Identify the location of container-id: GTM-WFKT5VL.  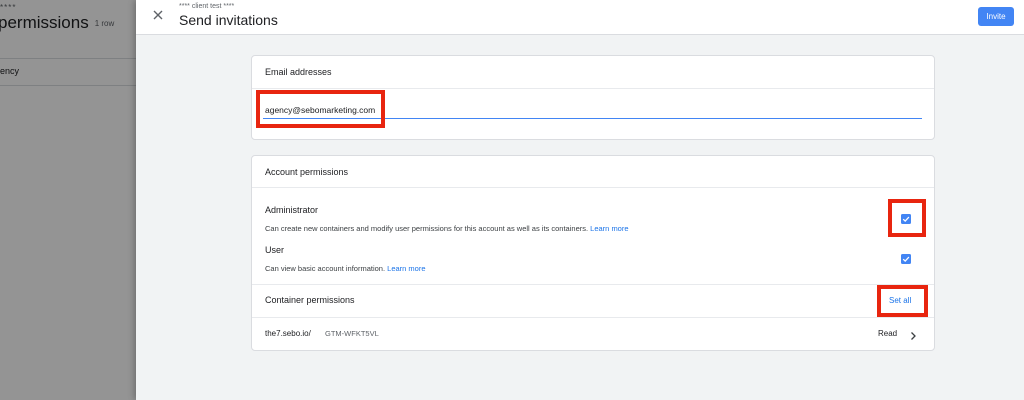
(352, 333).